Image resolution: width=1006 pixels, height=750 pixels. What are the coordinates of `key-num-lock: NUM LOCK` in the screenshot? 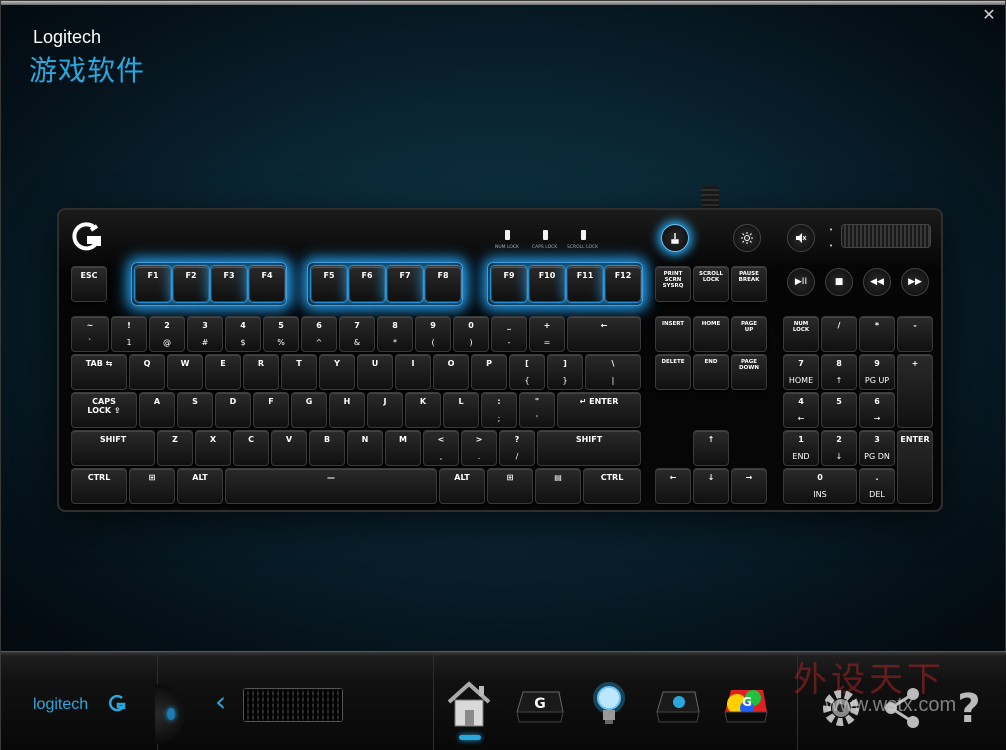 It's located at (801, 334).